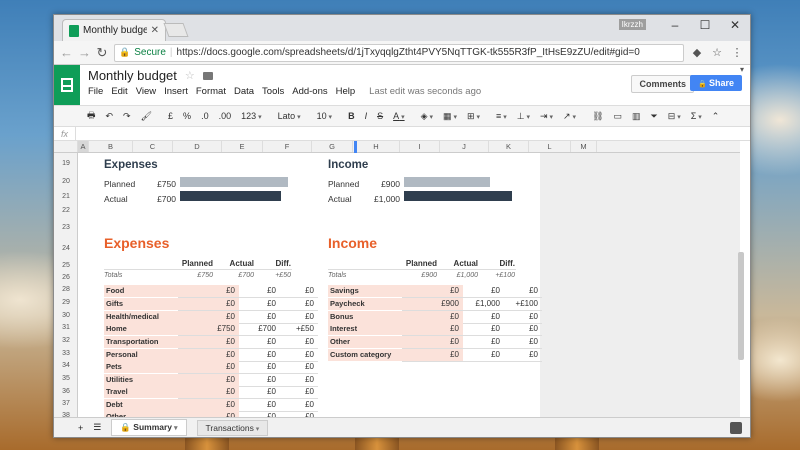  What do you see at coordinates (737, 52) in the screenshot?
I see `browser-menu-icon: ⋮` at bounding box center [737, 52].